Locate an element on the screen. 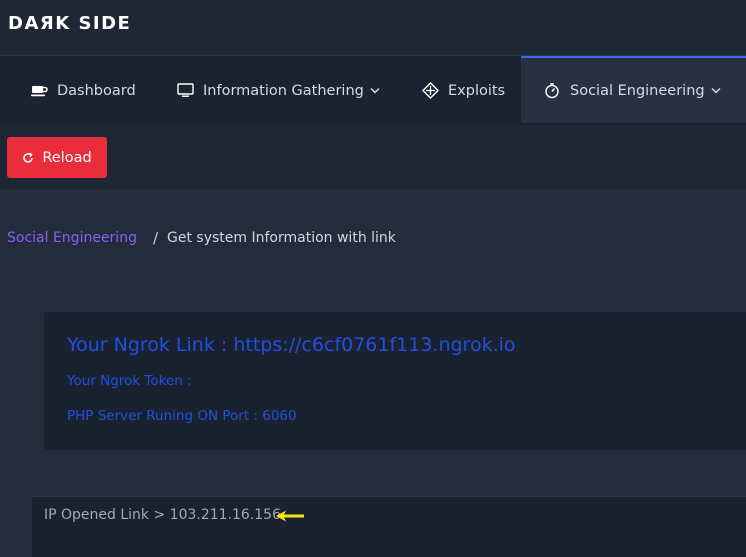  reload-label: Reload is located at coordinates (67, 157).